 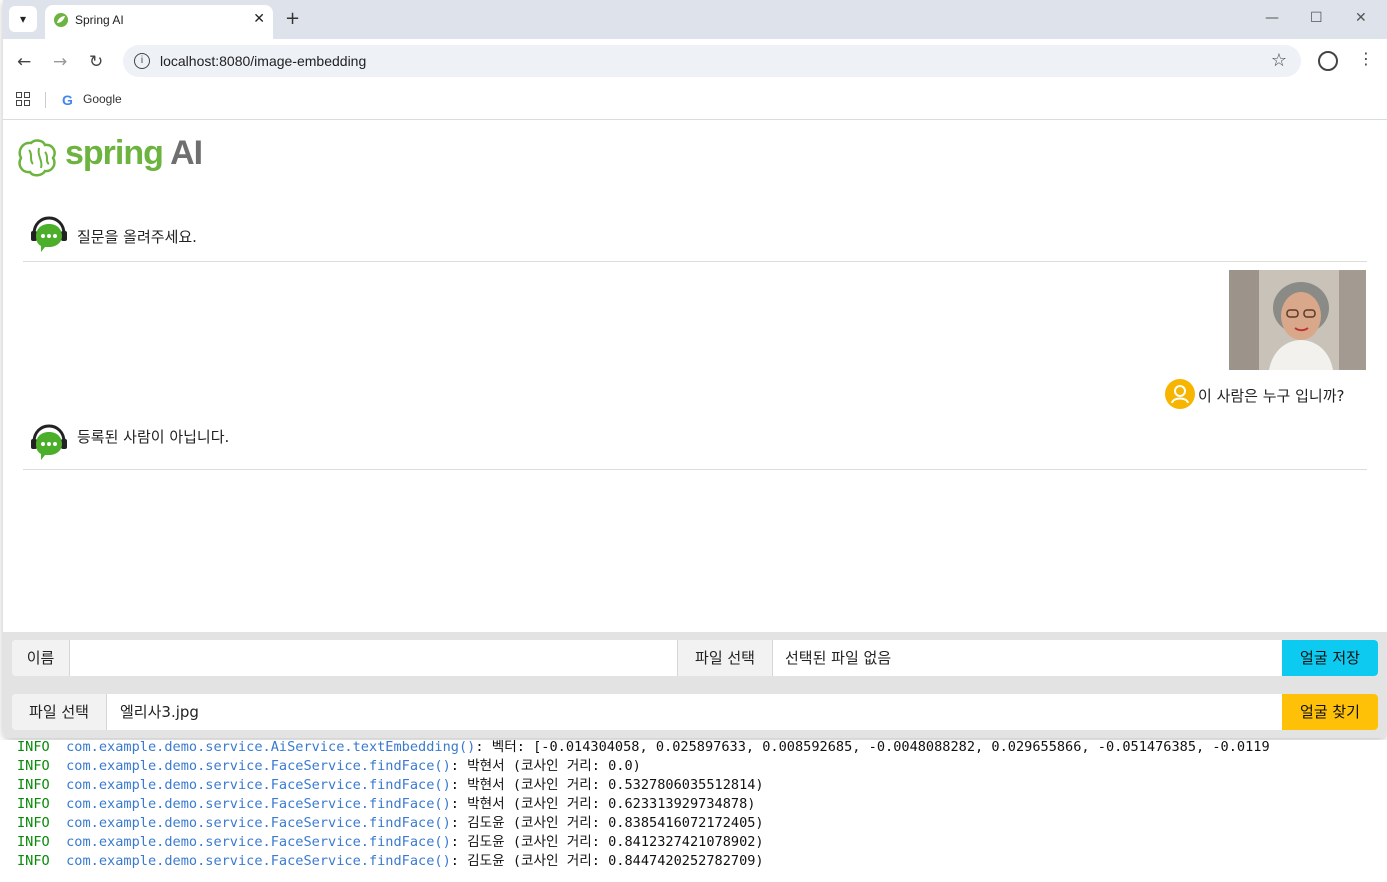 I want to click on brain-leaf-icon, so click(x=37, y=158).